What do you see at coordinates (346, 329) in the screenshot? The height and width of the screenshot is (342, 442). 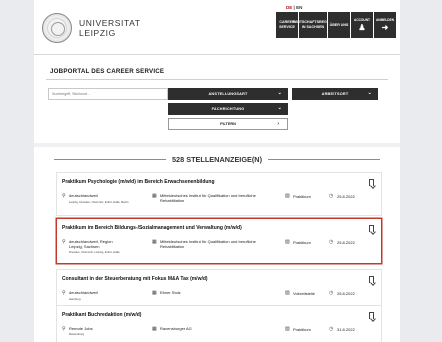 I see `job-date: 31.8.2022` at bounding box center [346, 329].